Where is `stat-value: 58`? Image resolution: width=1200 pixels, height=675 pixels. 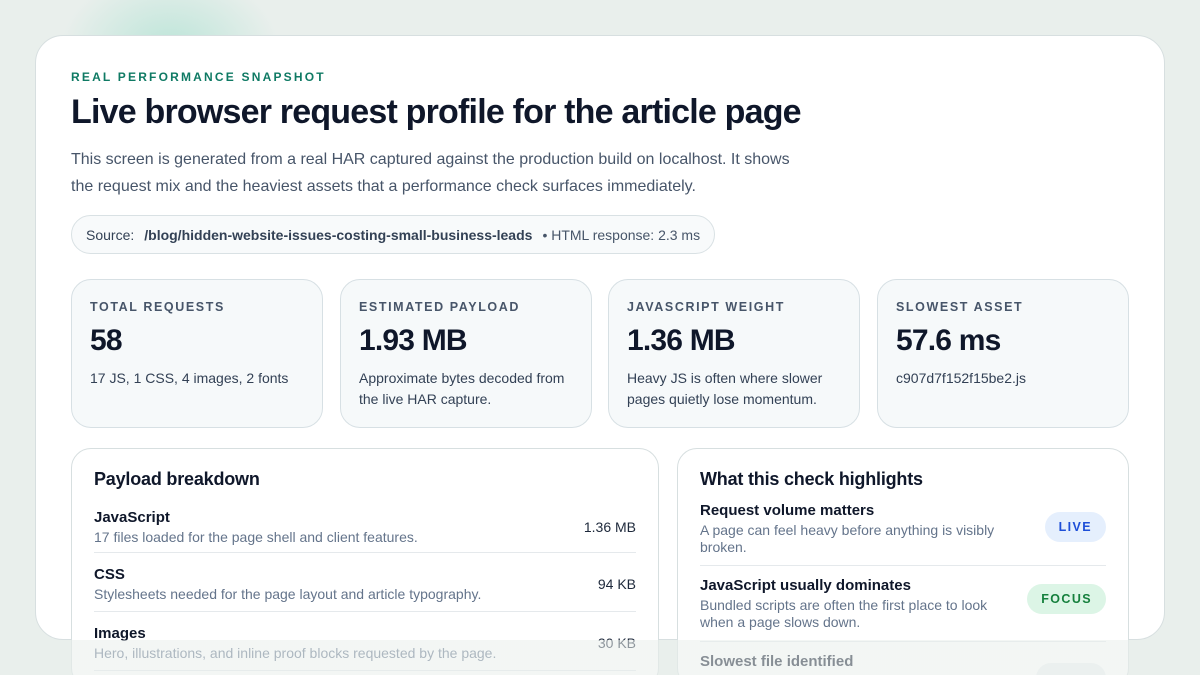
stat-value: 58 is located at coordinates (106, 340).